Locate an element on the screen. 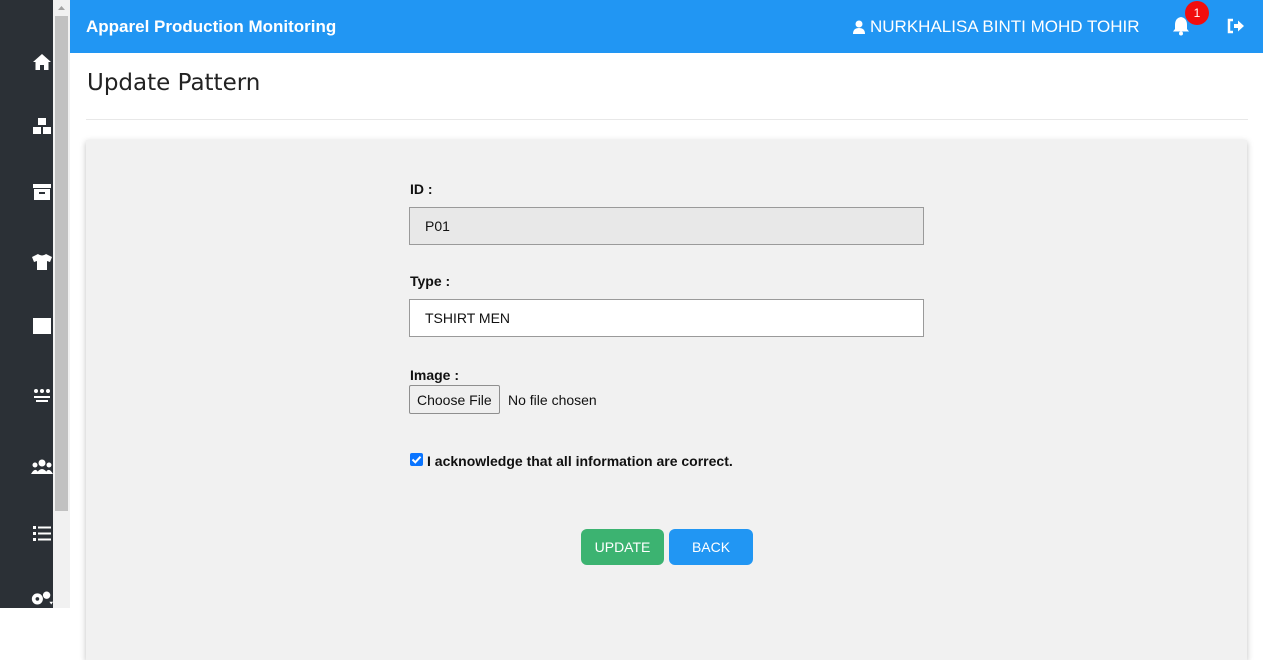 The image size is (1263, 660). choose-file-button: Choose File is located at coordinates (454, 399).